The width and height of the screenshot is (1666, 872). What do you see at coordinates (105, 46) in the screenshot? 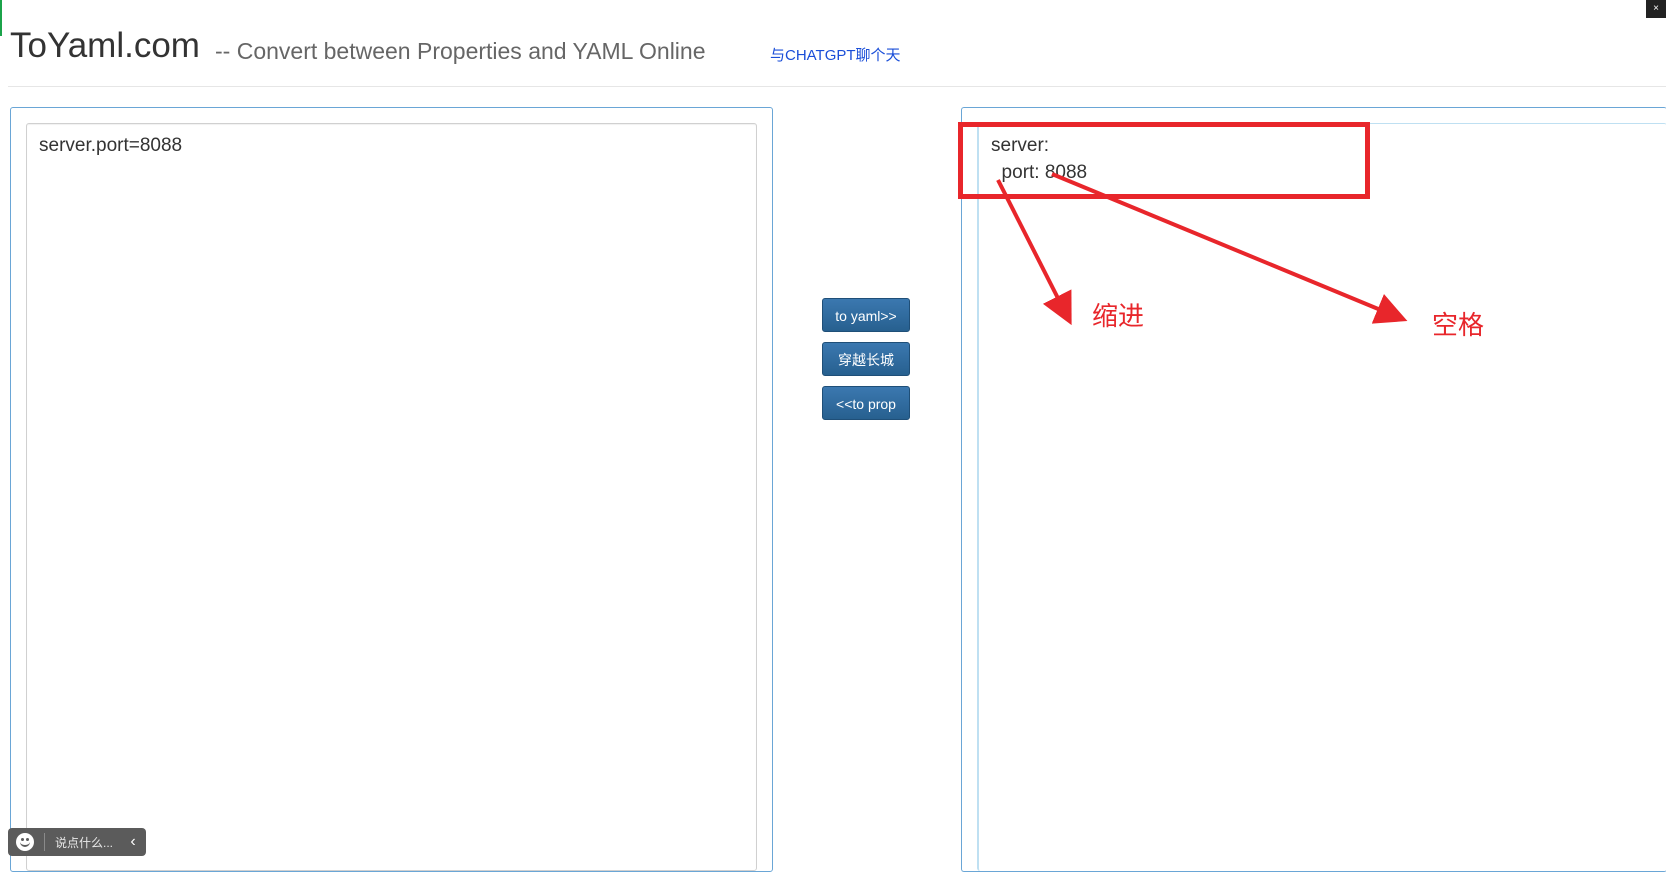
I see `site-brand: ToYaml.com` at bounding box center [105, 46].